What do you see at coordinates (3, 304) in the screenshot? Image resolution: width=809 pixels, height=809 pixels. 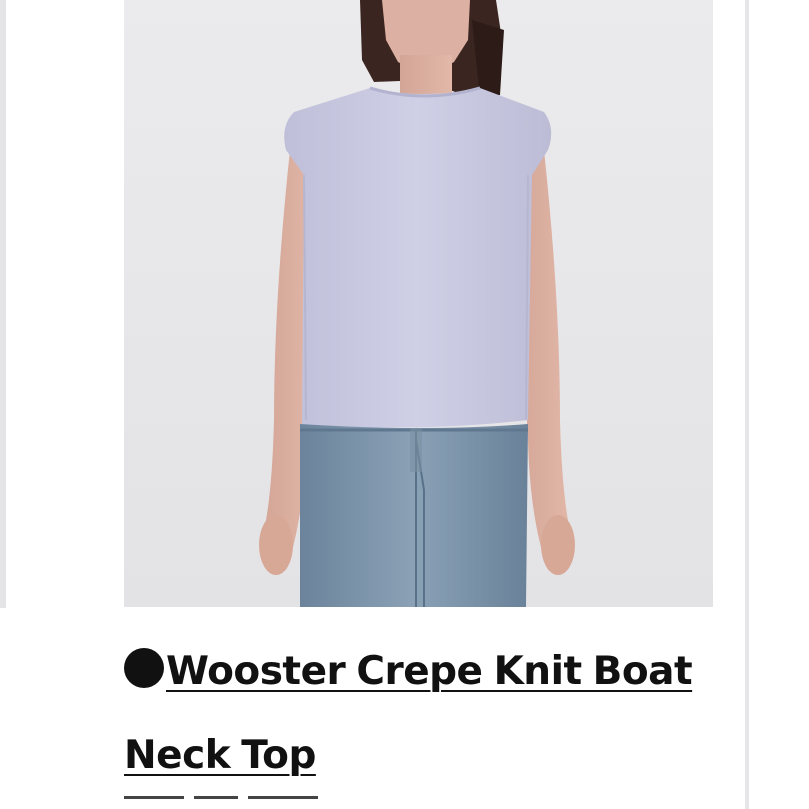 I see `left-edge-divider` at bounding box center [3, 304].